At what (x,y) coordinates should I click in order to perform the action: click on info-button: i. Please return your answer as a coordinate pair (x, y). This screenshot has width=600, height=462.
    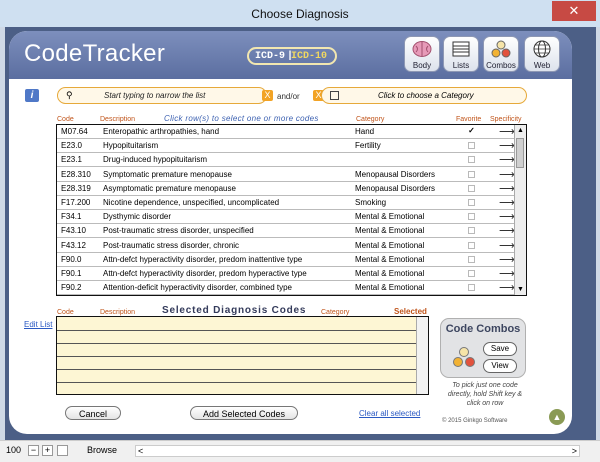
    Looking at the image, I should click on (32, 95).